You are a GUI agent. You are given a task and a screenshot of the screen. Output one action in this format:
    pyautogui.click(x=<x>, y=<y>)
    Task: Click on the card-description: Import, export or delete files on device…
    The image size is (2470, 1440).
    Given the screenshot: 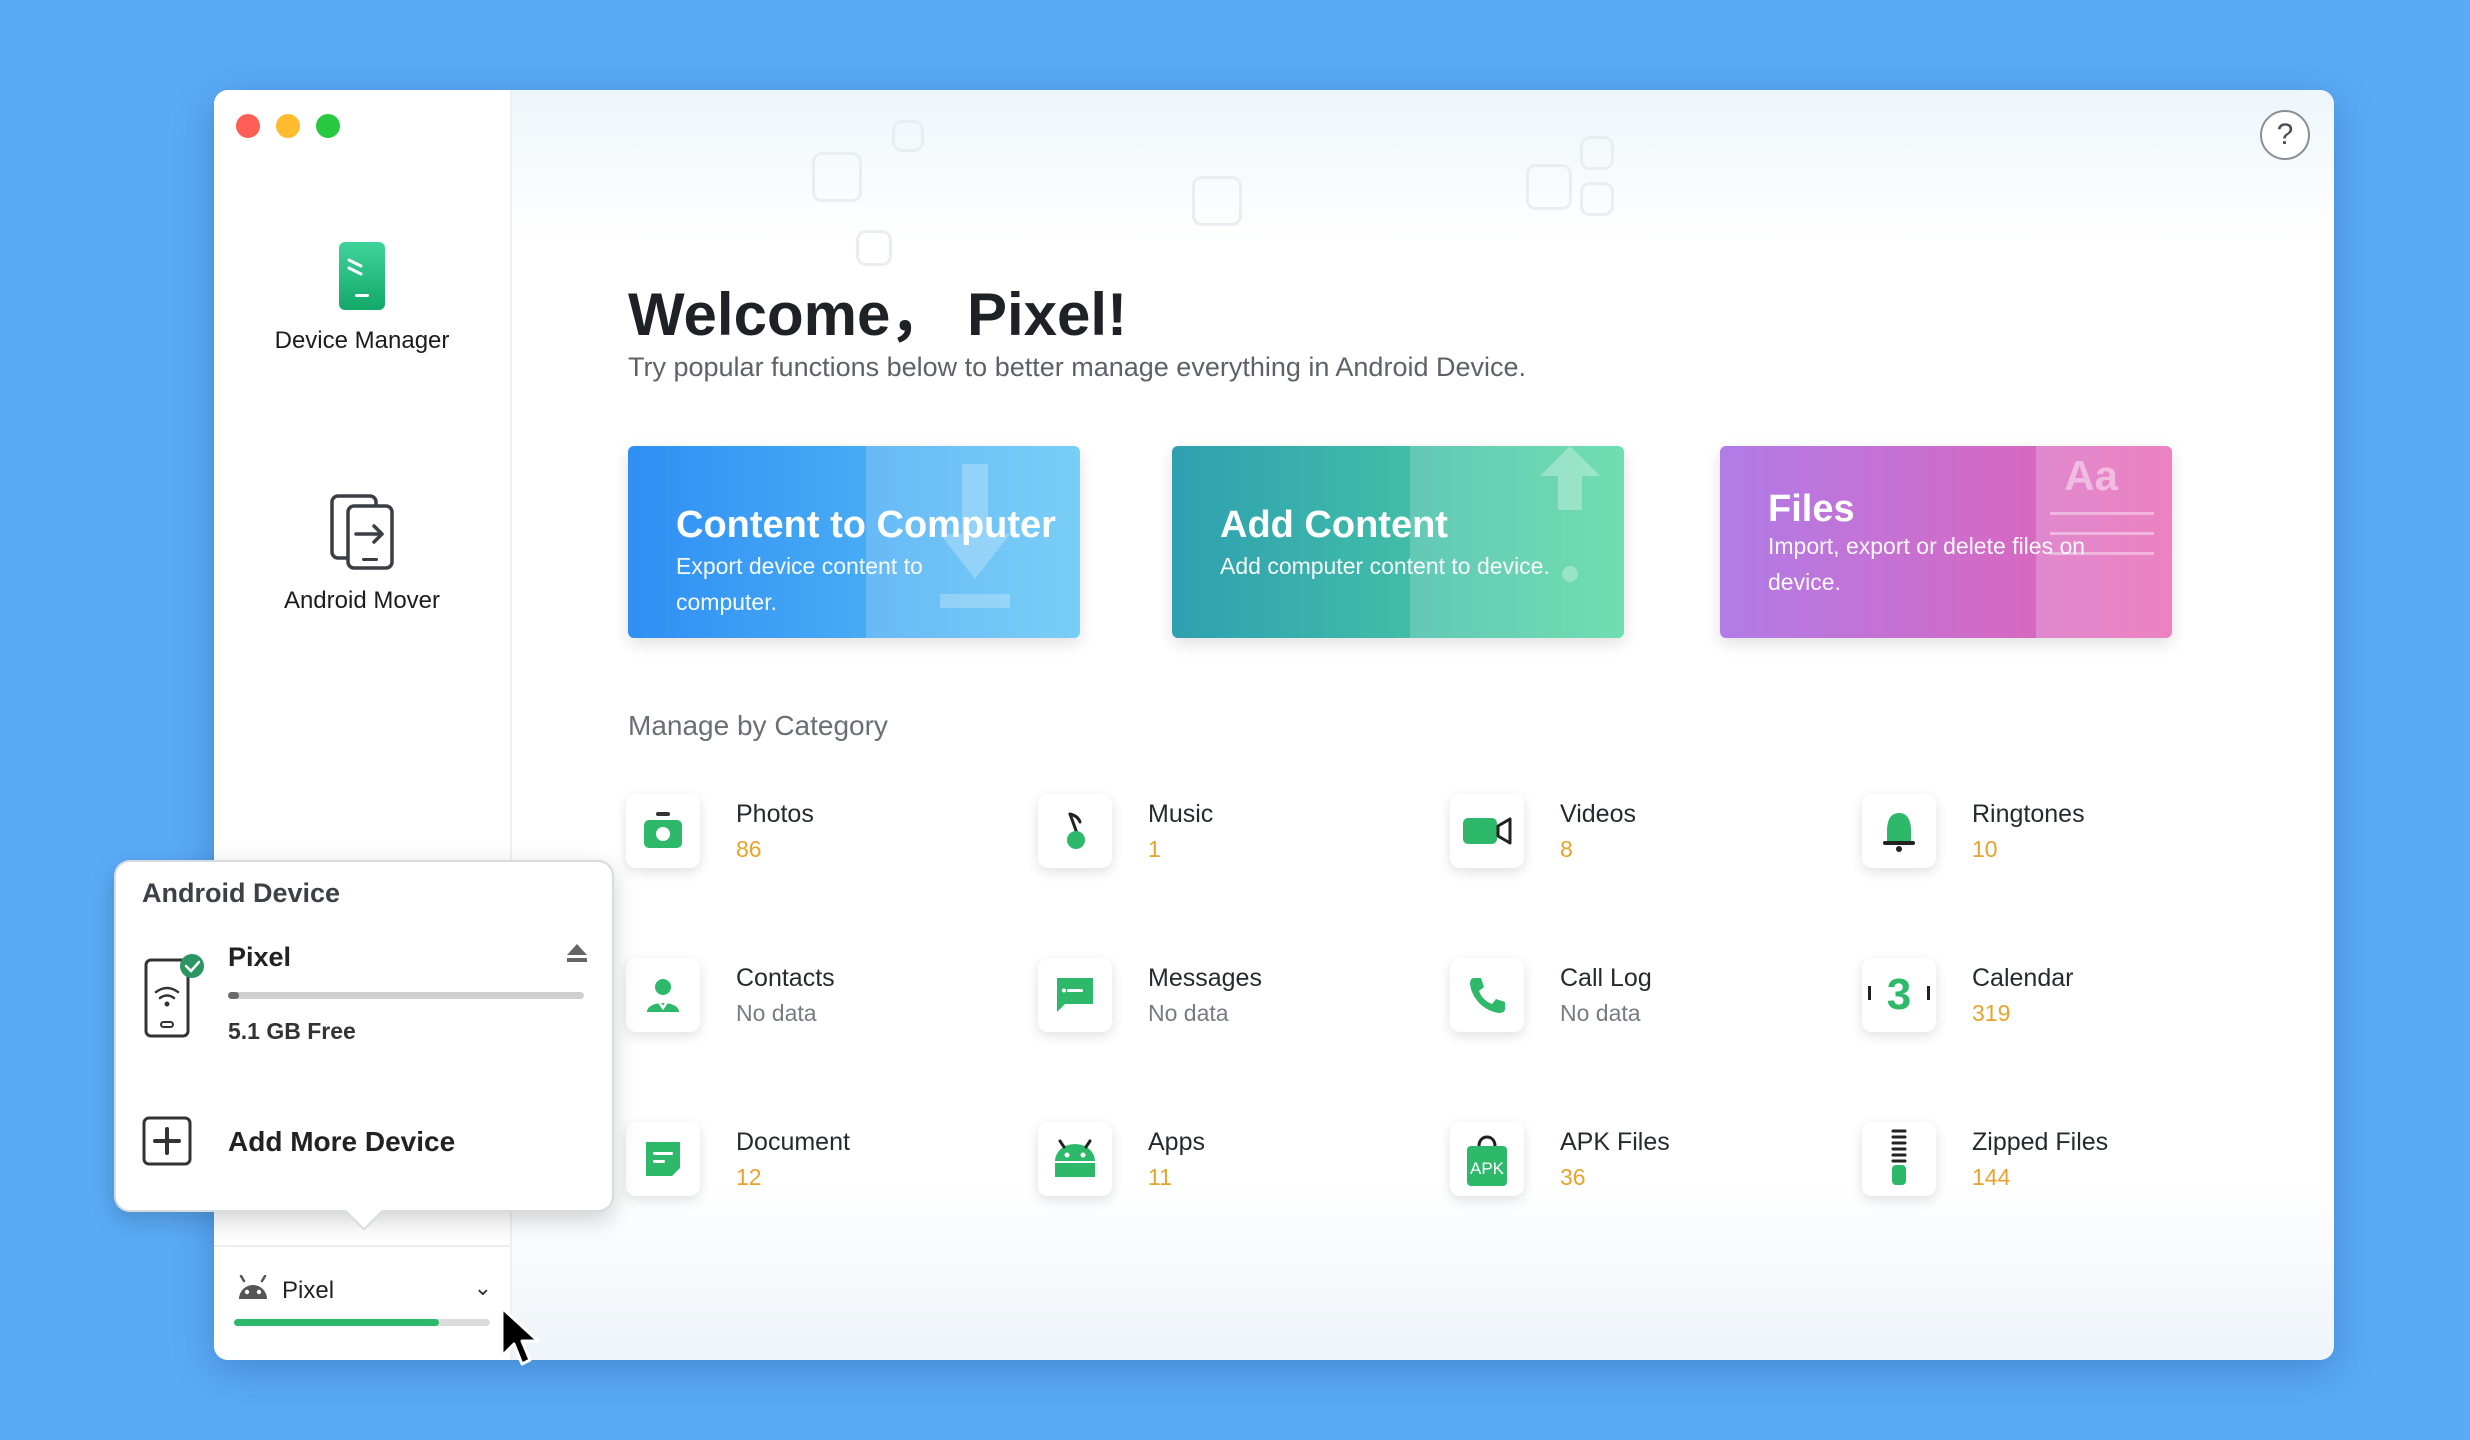 What is the action you would take?
    pyautogui.click(x=1927, y=564)
    